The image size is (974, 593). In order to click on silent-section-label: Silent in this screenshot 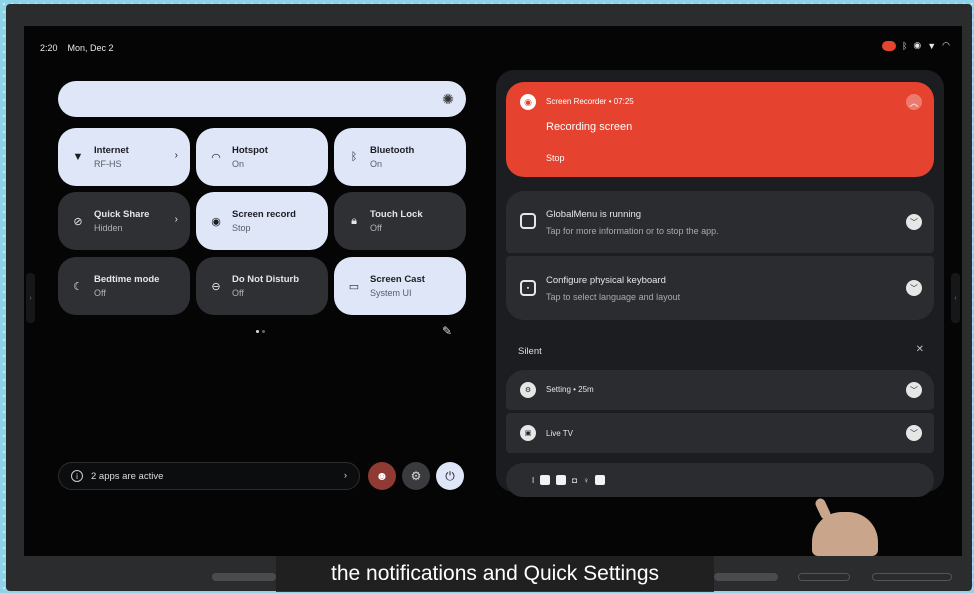, I will do `click(530, 351)`.